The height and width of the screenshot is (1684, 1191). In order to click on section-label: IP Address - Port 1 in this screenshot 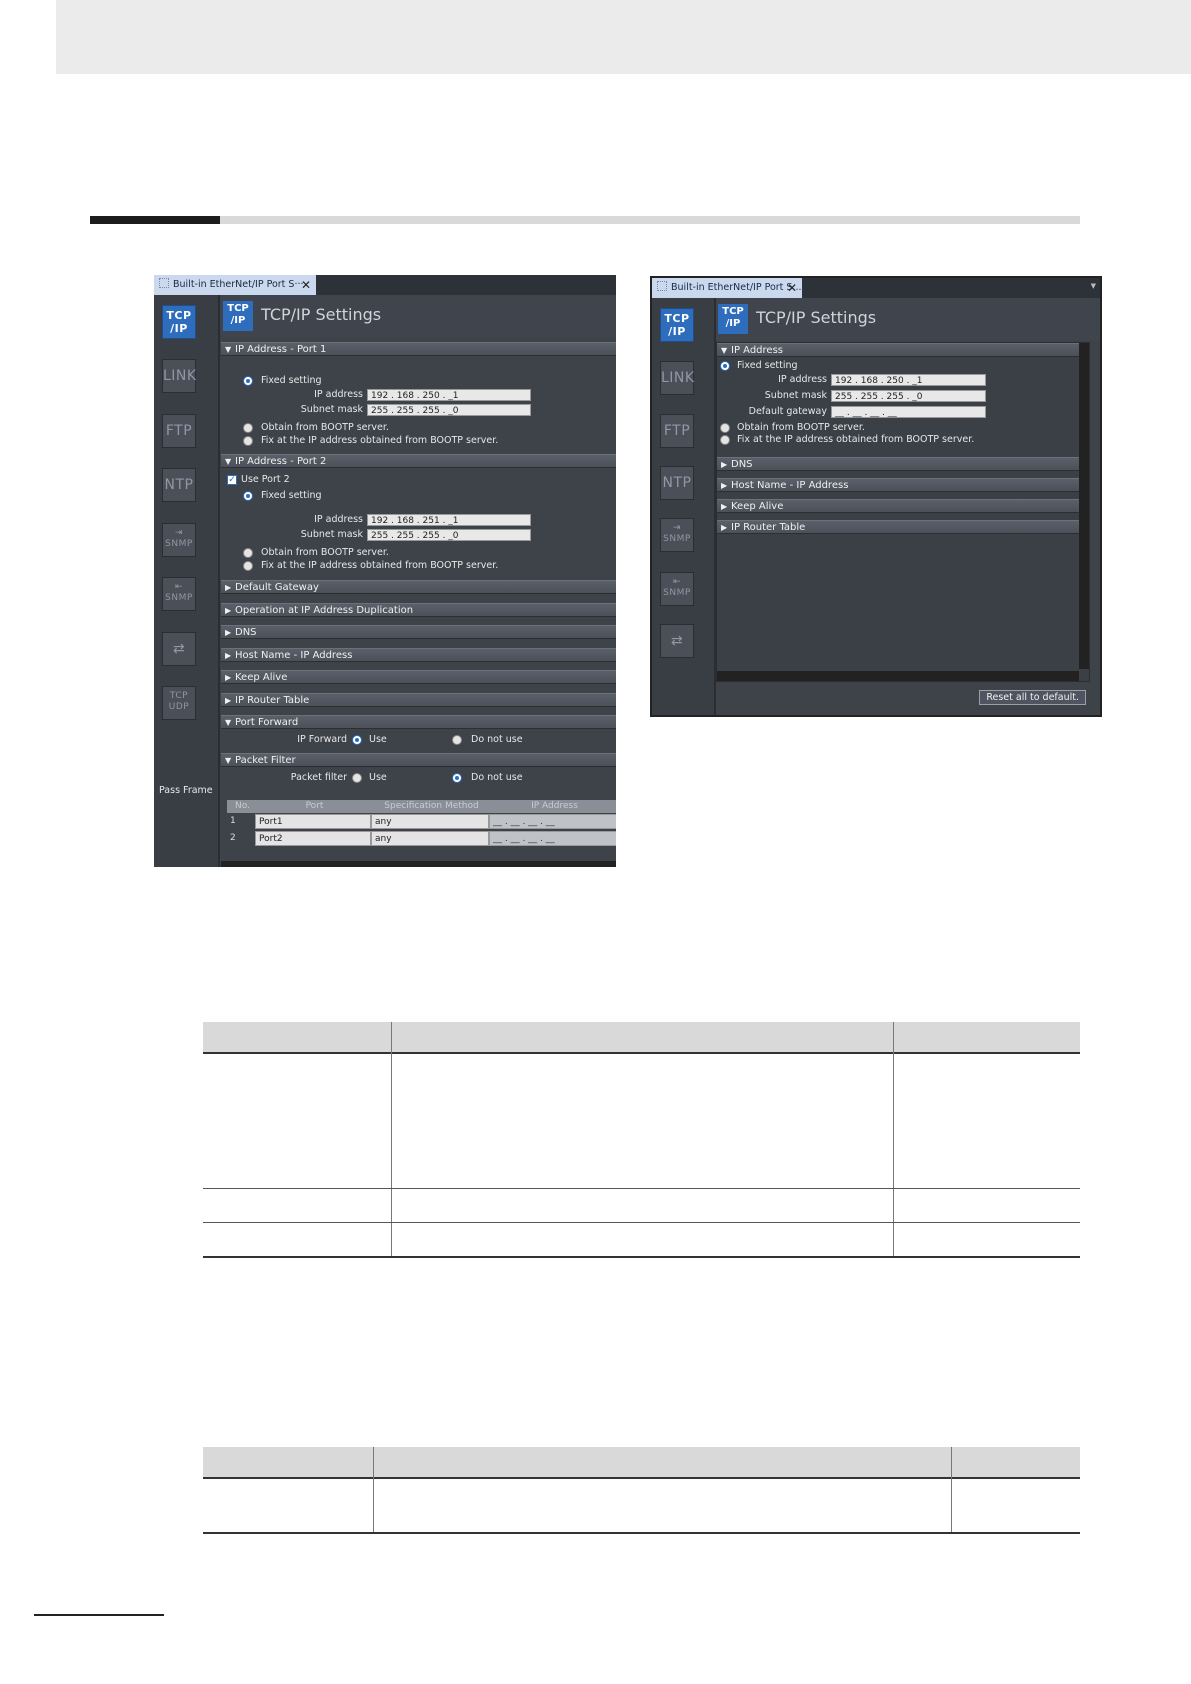, I will do `click(281, 349)`.